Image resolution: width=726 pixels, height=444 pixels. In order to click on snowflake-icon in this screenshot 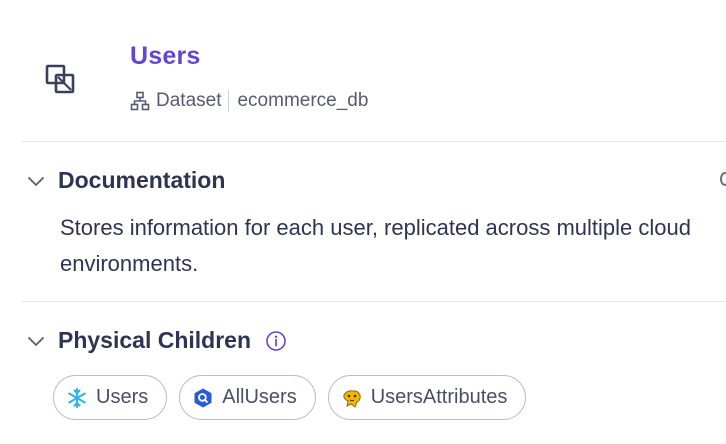, I will do `click(77, 397)`.